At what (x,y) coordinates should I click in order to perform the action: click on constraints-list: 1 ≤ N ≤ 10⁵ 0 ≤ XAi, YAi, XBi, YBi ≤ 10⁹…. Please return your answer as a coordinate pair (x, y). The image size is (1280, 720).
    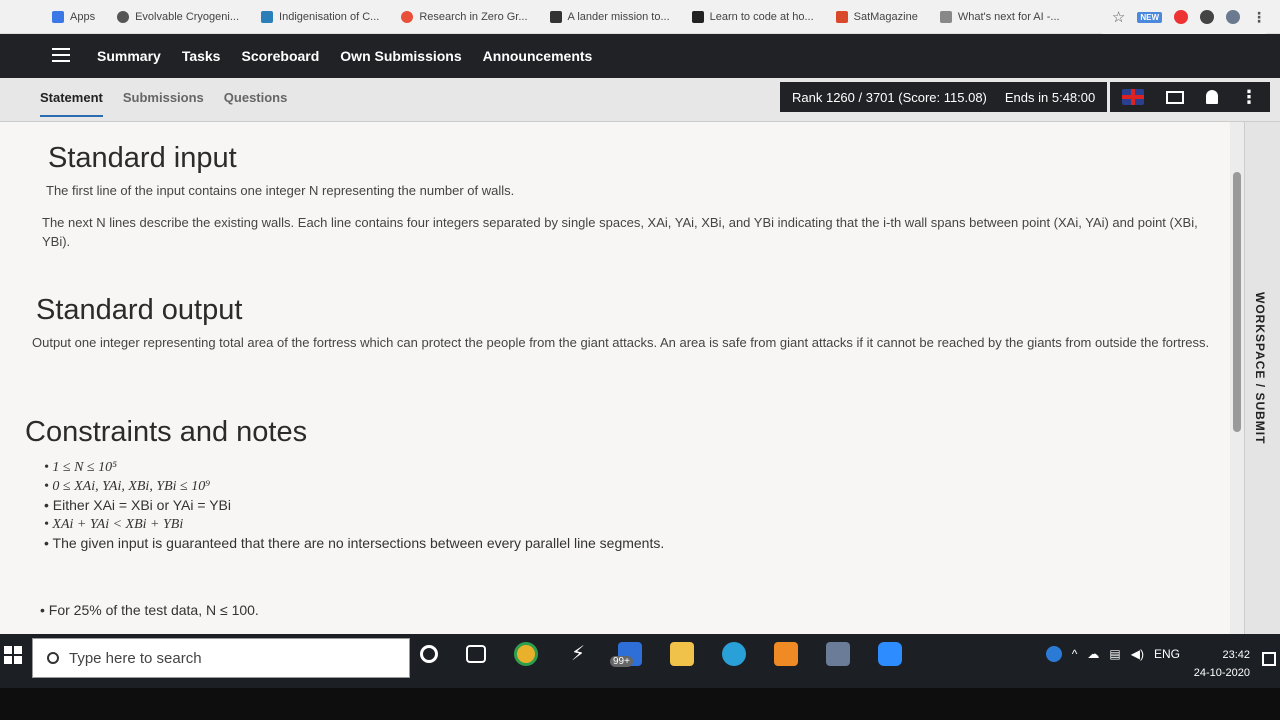
    Looking at the image, I should click on (354, 505).